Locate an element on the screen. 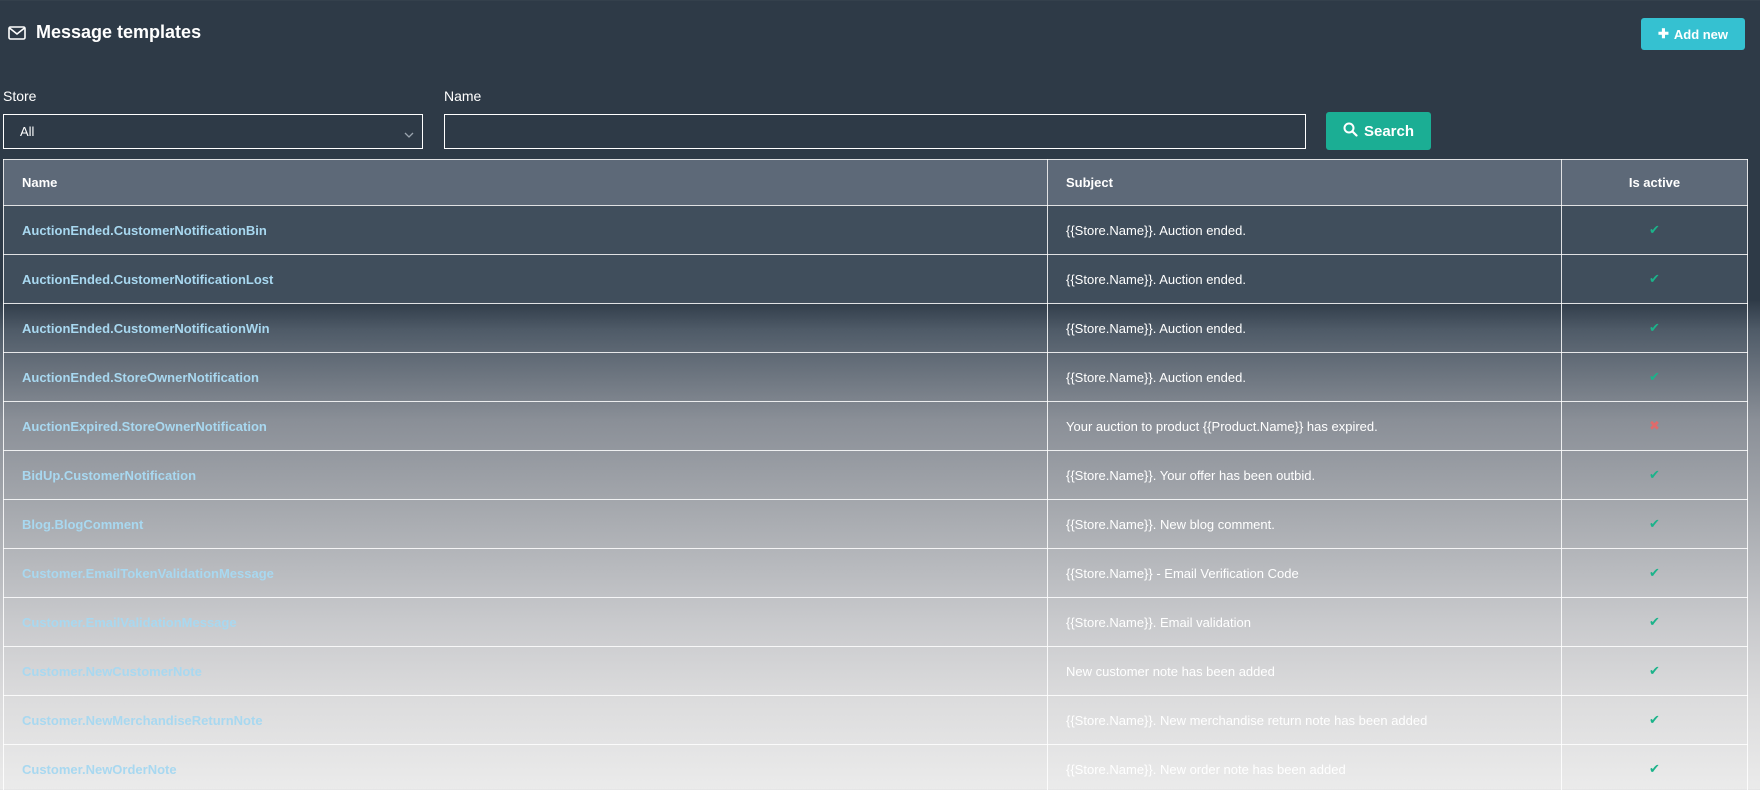 This screenshot has width=1760, height=790. column-header-is-active: Is active is located at coordinates (1654, 182).